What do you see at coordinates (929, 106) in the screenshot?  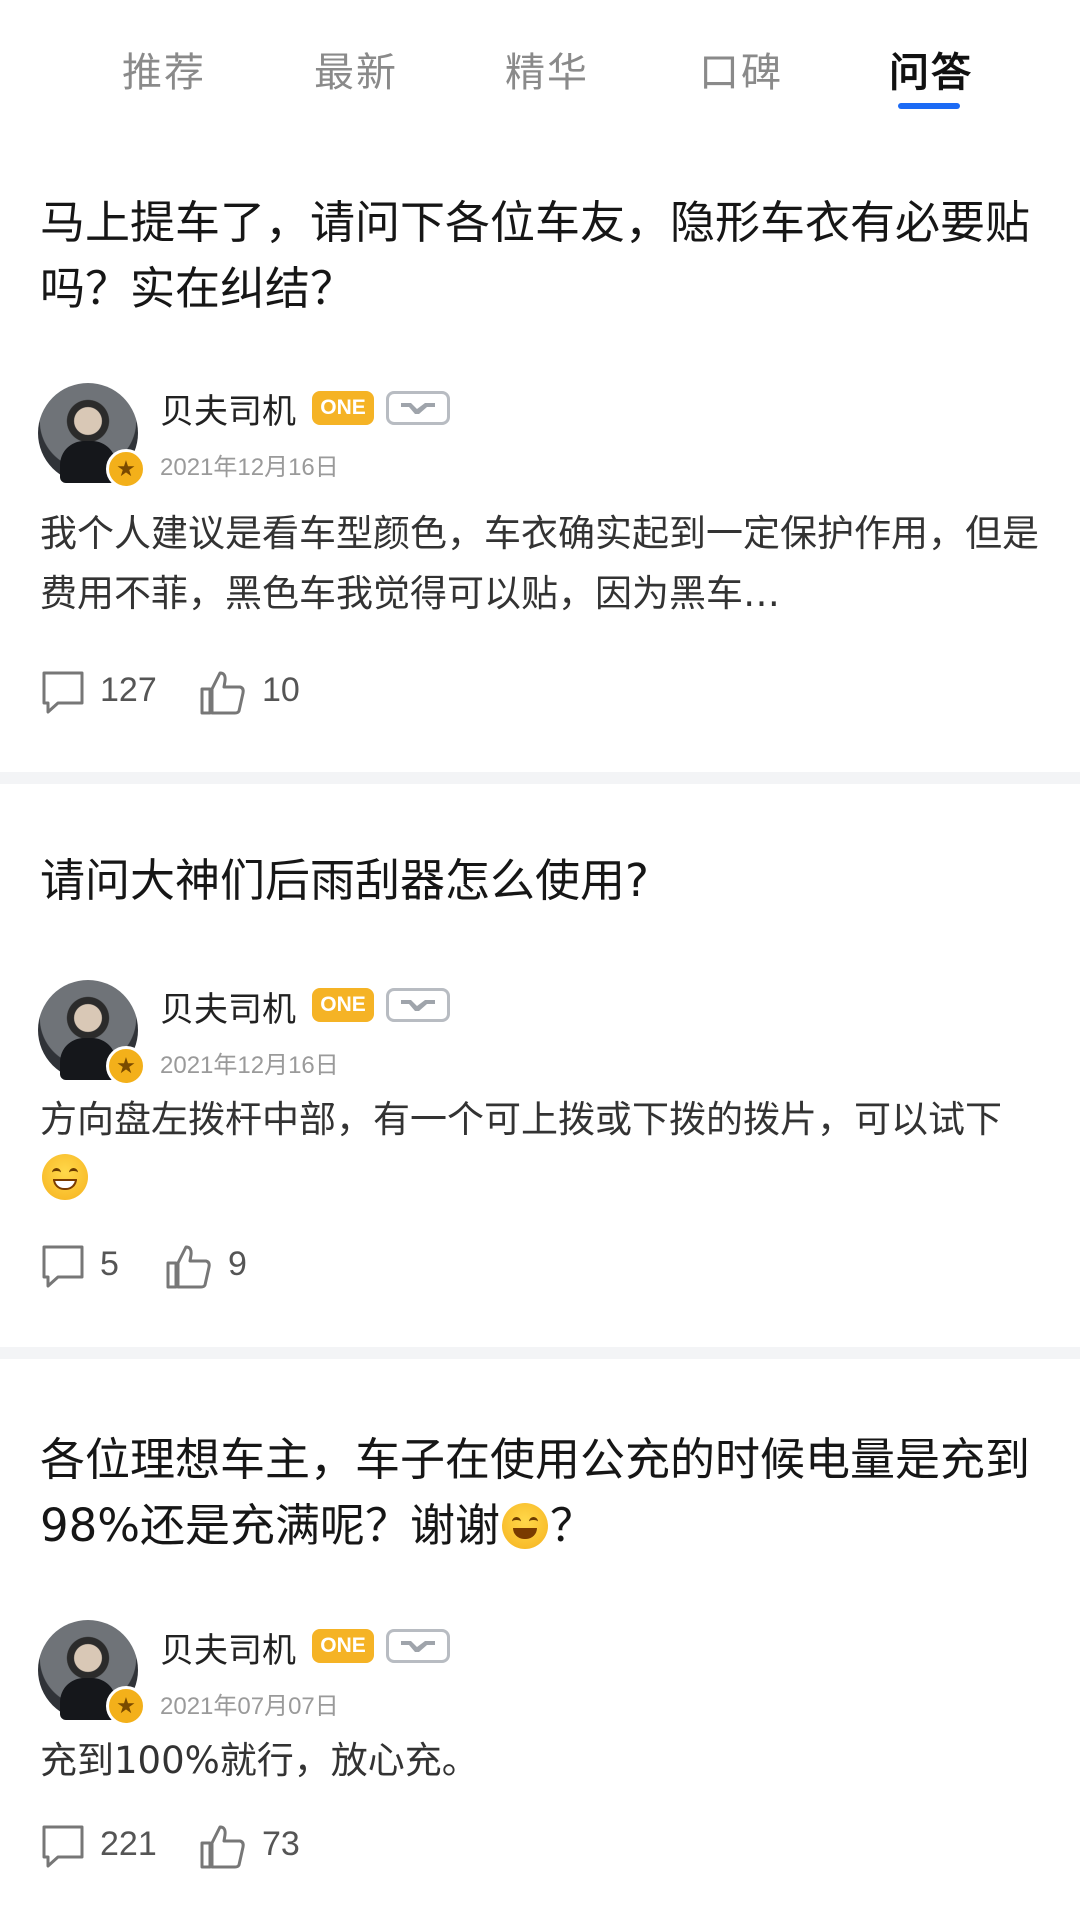 I see `active-tab-indicator` at bounding box center [929, 106].